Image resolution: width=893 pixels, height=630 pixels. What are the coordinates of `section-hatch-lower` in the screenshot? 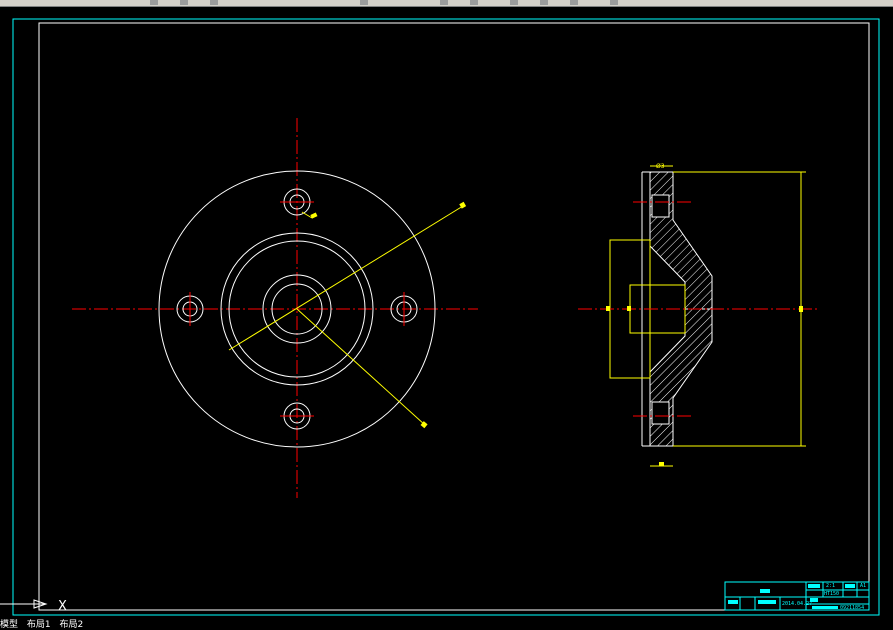 It's located at (681, 377).